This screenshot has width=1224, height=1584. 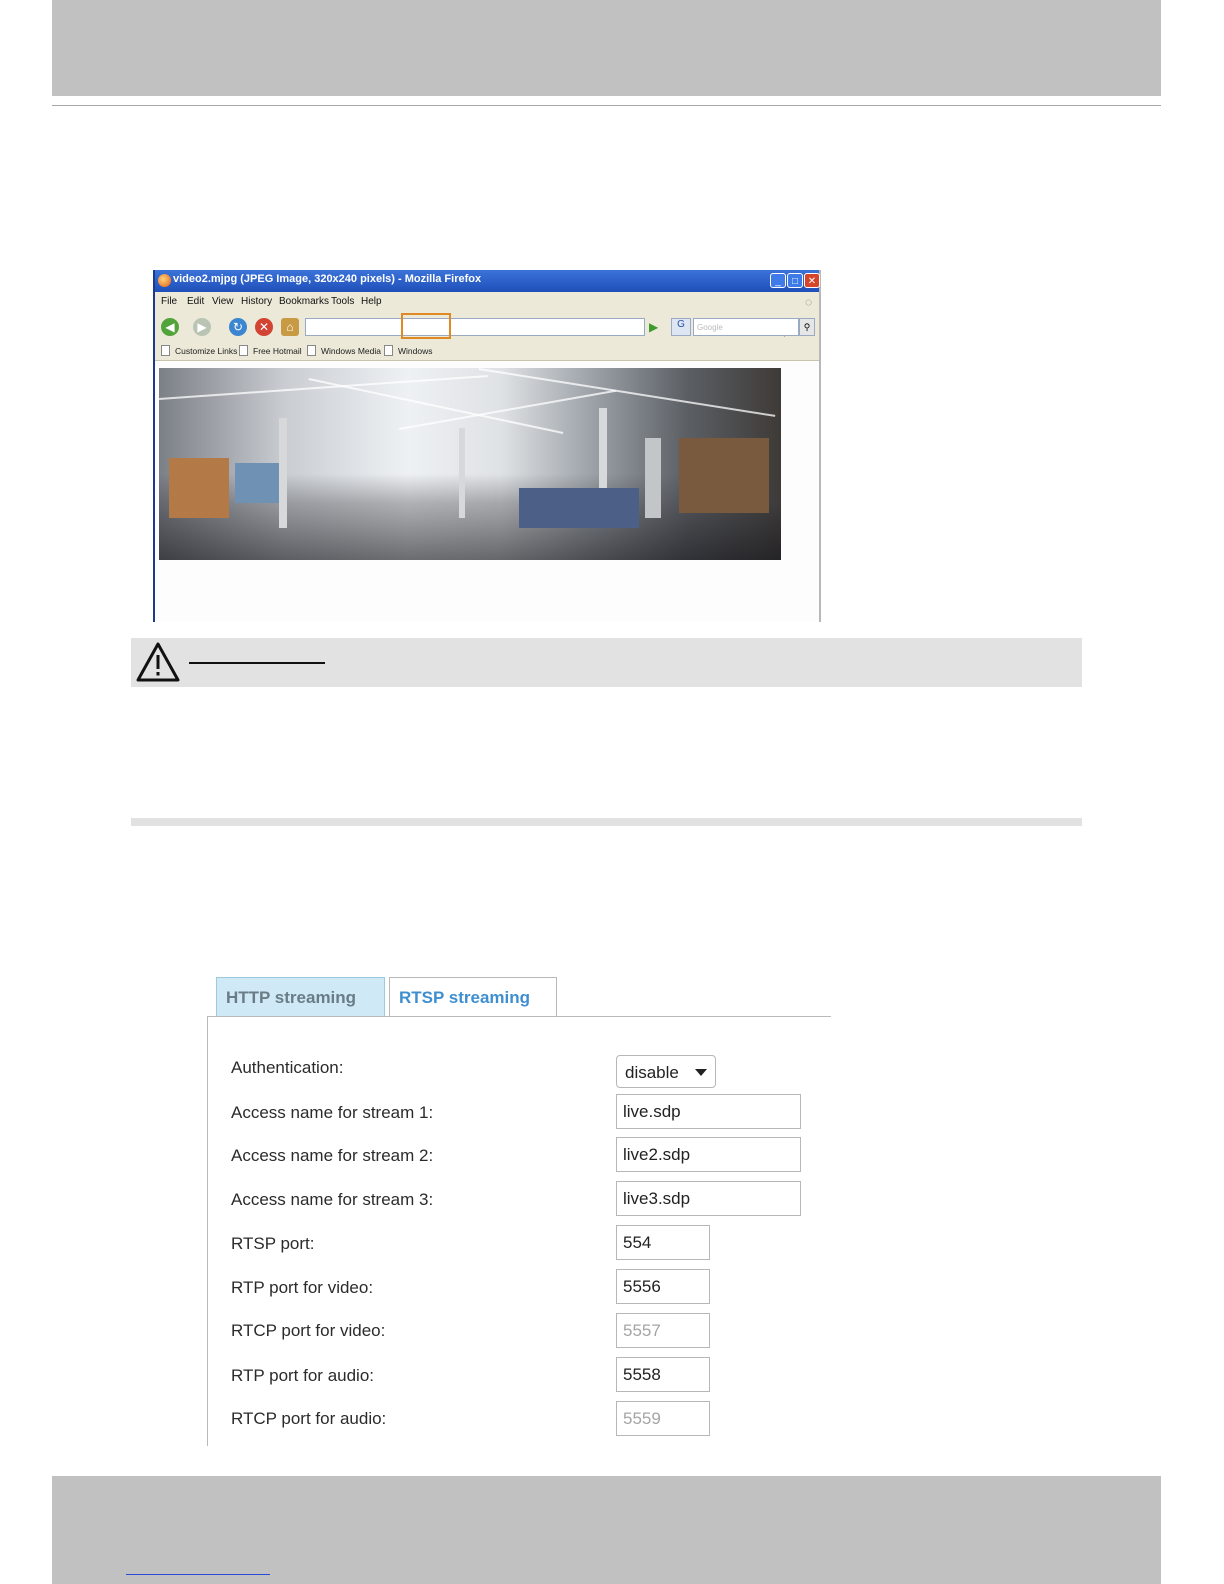 What do you see at coordinates (198, 1574) in the screenshot?
I see `footer-link-underline` at bounding box center [198, 1574].